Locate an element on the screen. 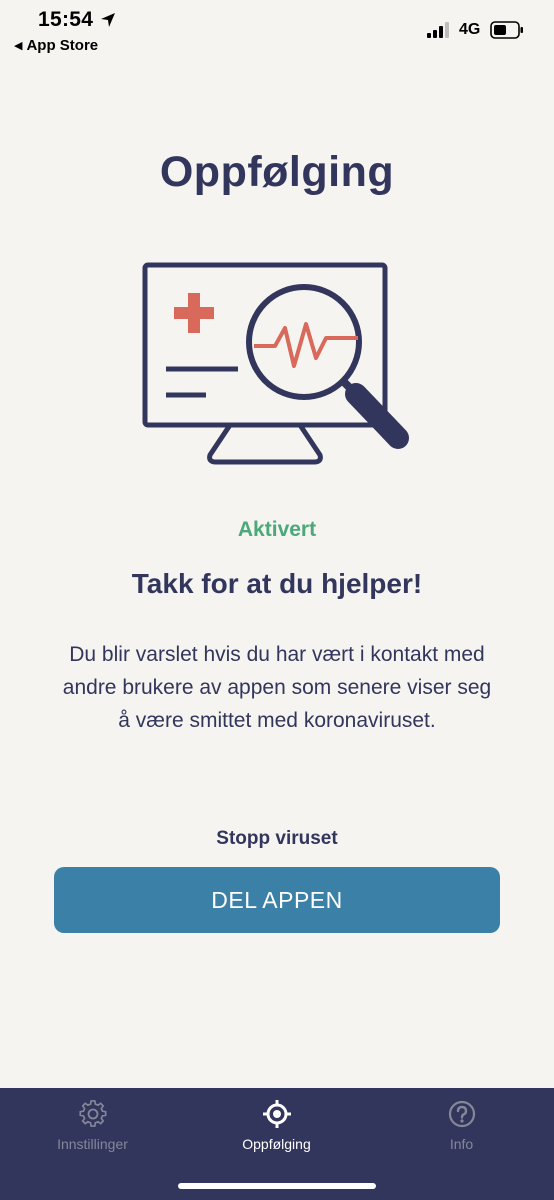  location-arrow-icon is located at coordinates (108, 20).